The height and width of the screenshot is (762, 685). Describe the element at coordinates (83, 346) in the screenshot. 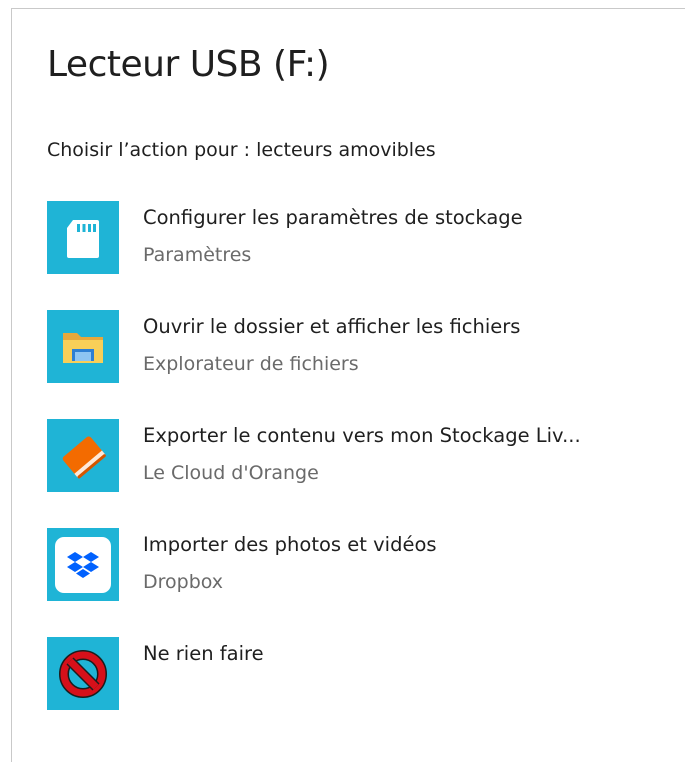

I see `file-explorer-icon` at that location.